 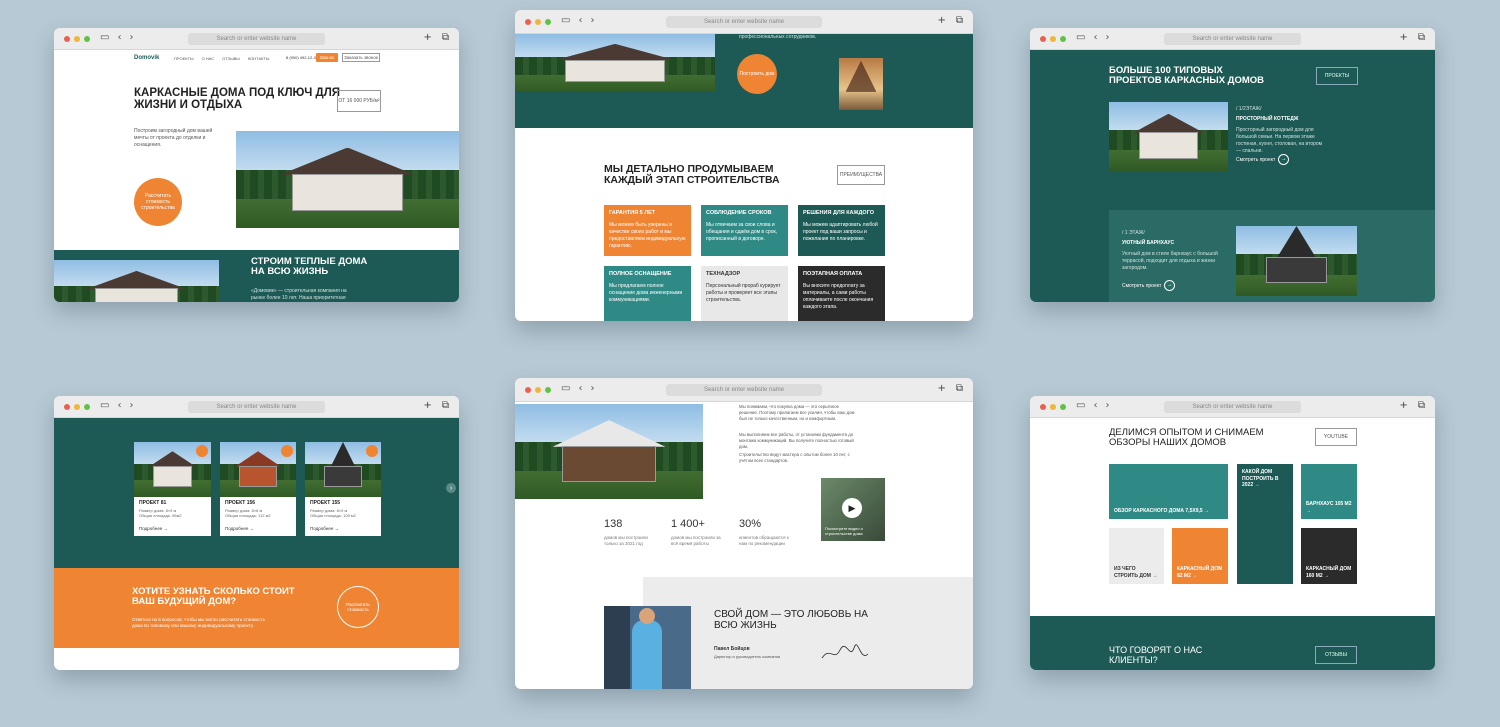 What do you see at coordinates (259, 58) in the screenshot?
I see `nav-item-contacts: КОНТАКТЫ` at bounding box center [259, 58].